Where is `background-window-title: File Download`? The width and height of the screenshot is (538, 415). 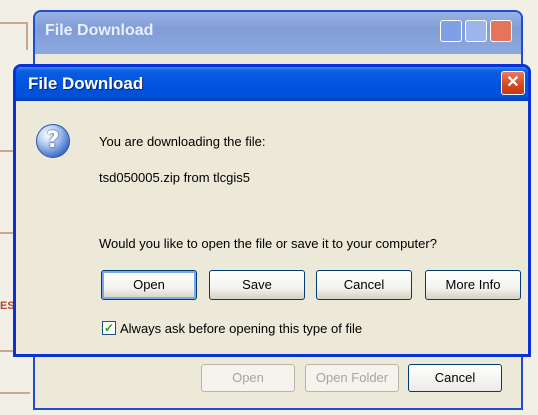
background-window-title: File Download is located at coordinates (99, 30).